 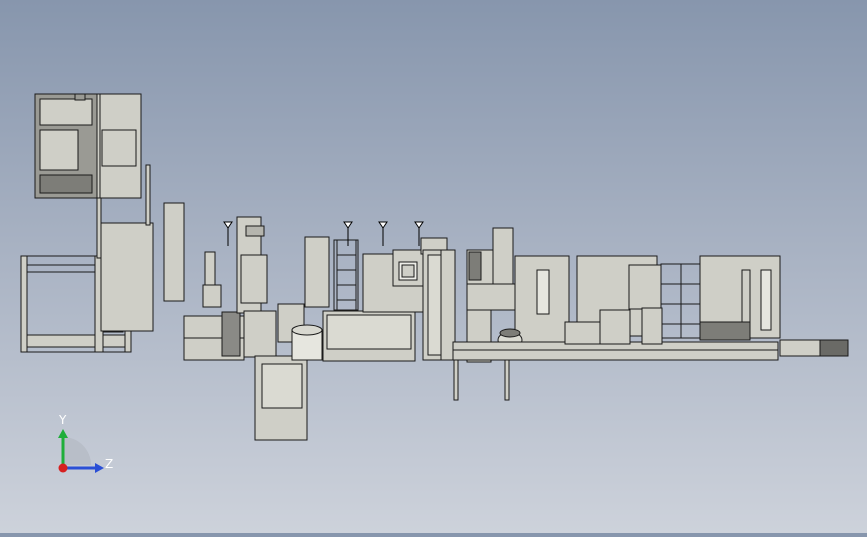 I want to click on conveyor-section, so click(x=245, y=328).